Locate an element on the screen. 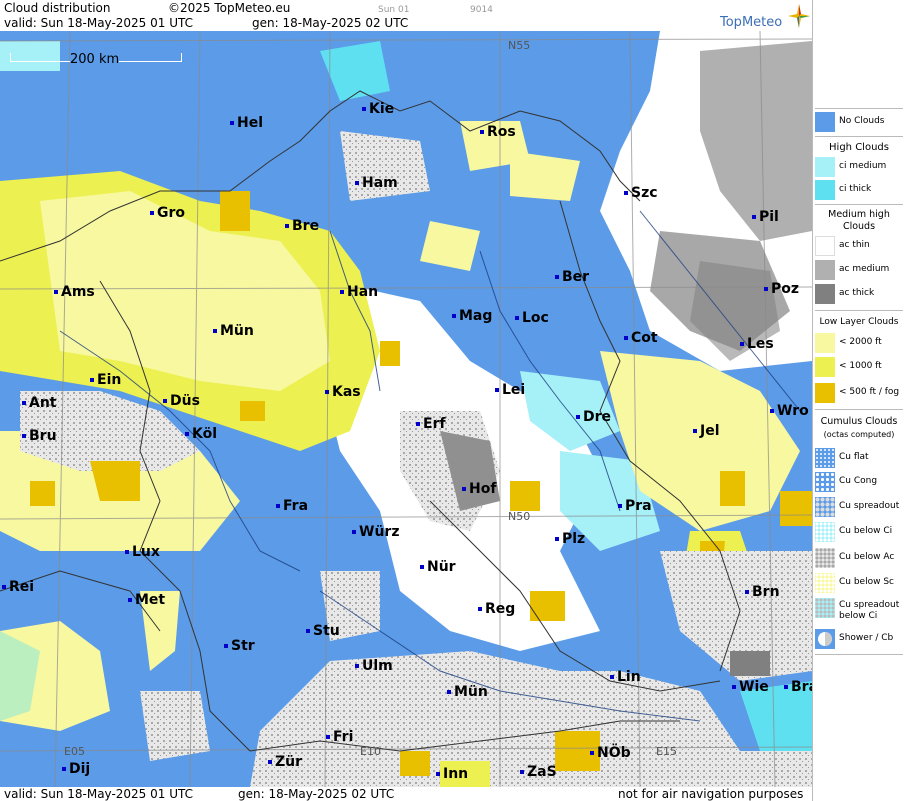 Image resolution: width=904 pixels, height=801 pixels. legend-cu-cong: Cu Cong is located at coordinates (859, 483).